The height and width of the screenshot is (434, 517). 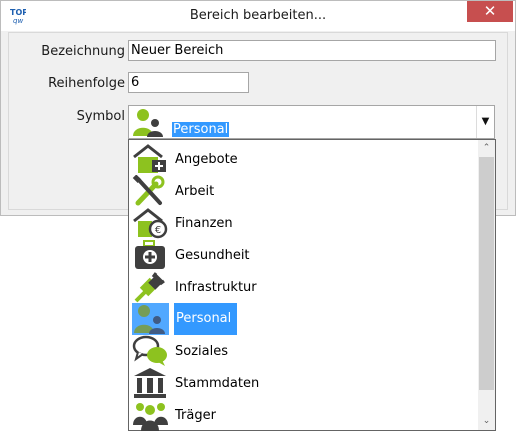 I want to click on list-item-infrastruktur: Infrastruktur, so click(x=306, y=287).